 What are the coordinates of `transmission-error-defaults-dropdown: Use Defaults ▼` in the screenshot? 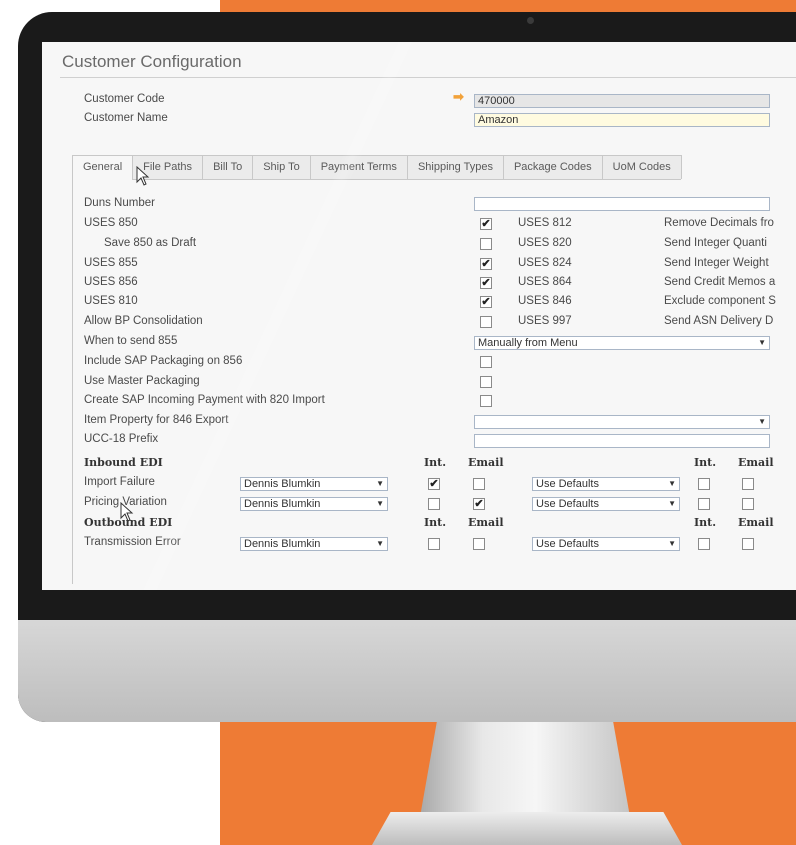 It's located at (606, 544).